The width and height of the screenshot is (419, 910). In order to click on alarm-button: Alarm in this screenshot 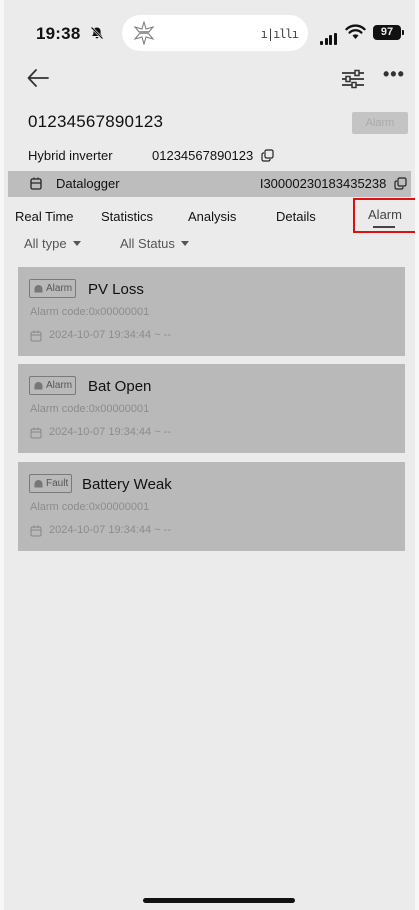, I will do `click(380, 123)`.